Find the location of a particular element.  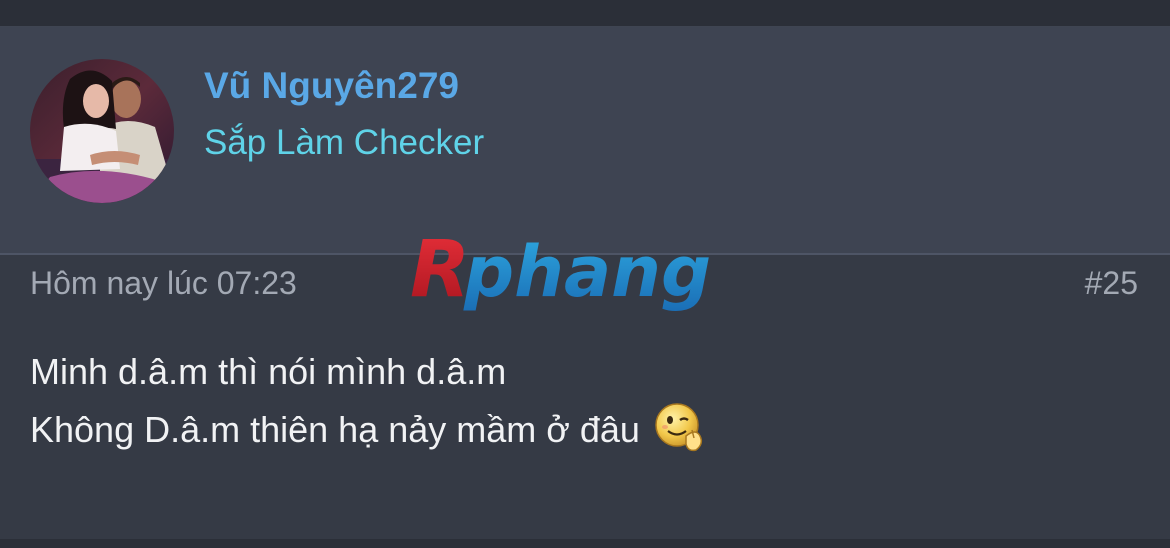

user-avatar is located at coordinates (102, 131).